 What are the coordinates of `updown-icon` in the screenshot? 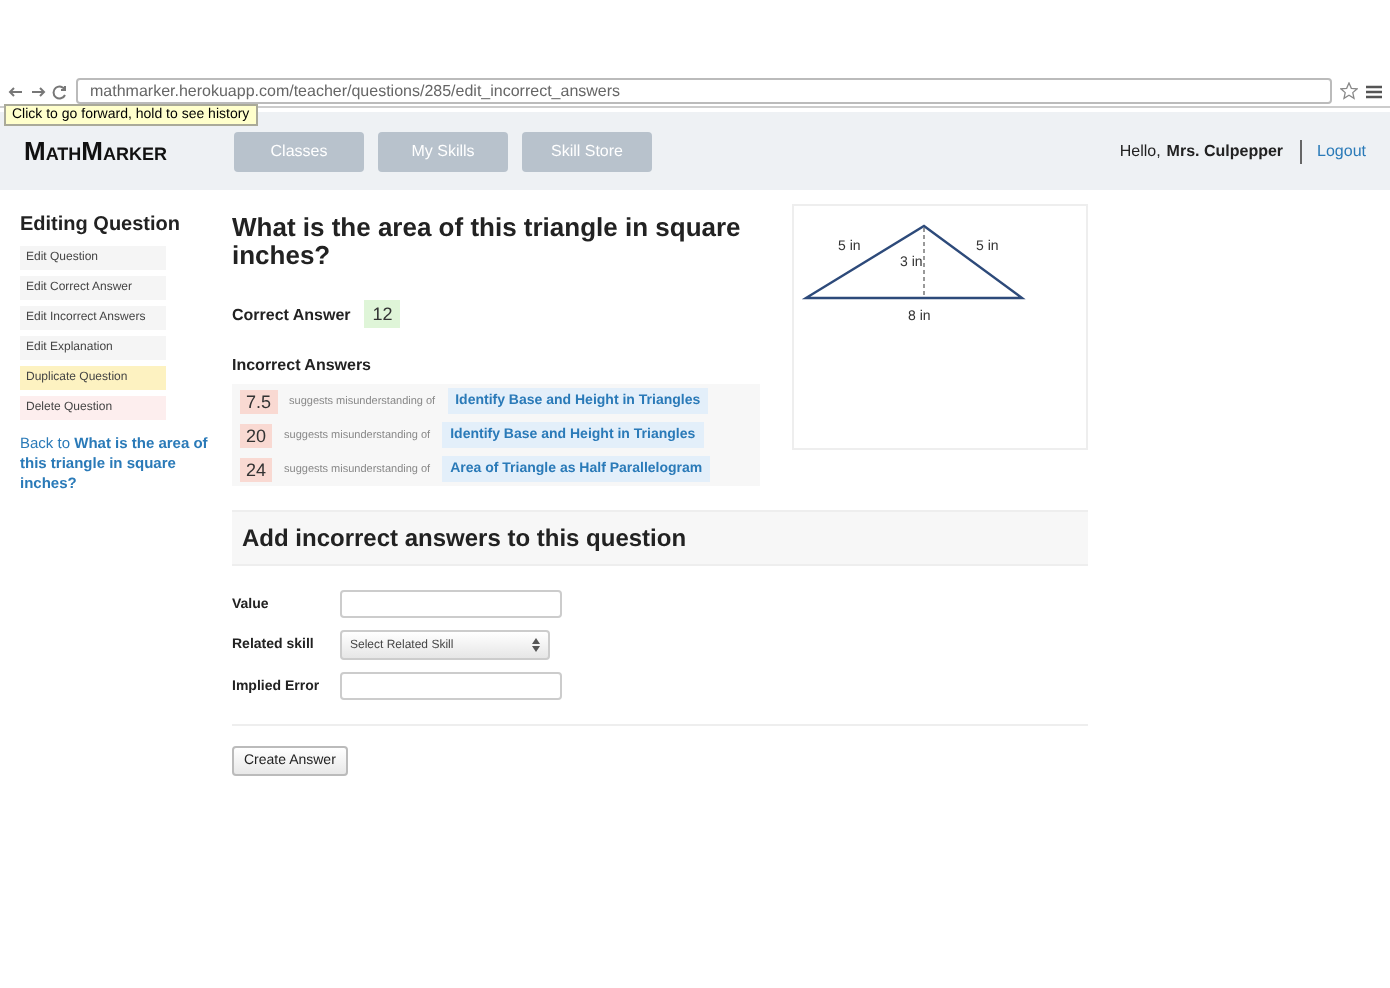 It's located at (536, 645).